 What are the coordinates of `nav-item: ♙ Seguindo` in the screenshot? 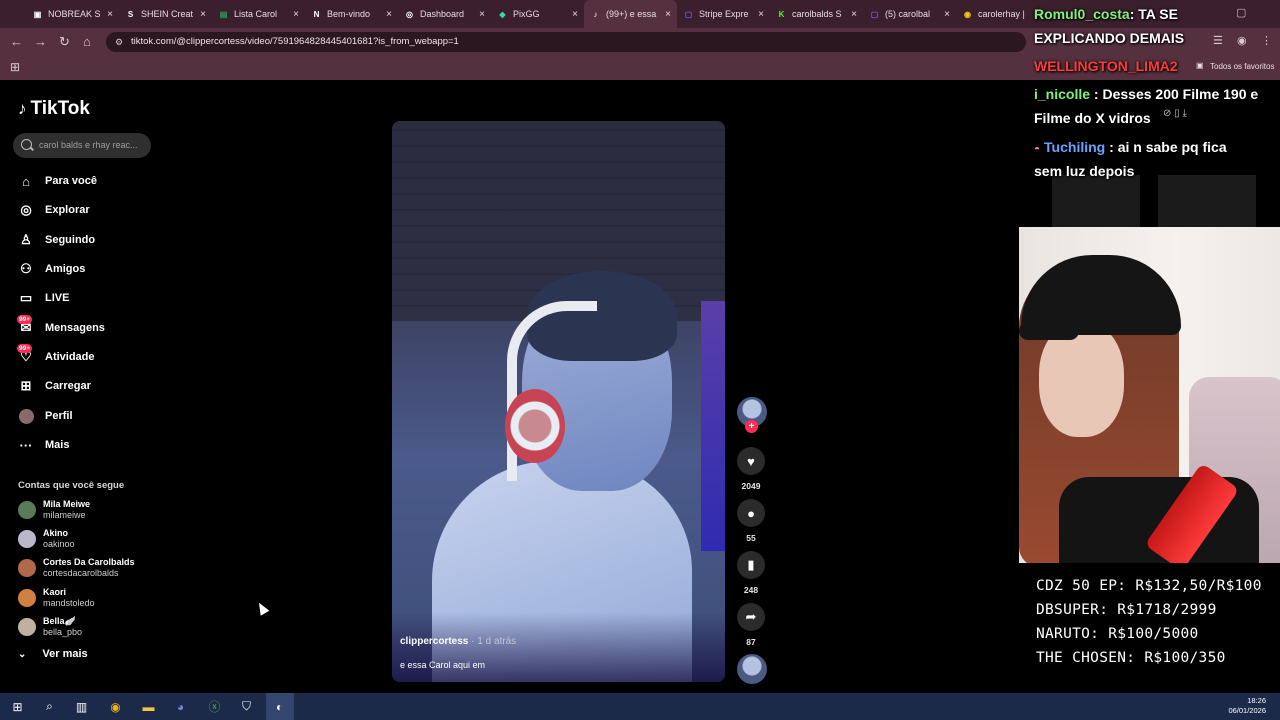 It's located at (56, 240).